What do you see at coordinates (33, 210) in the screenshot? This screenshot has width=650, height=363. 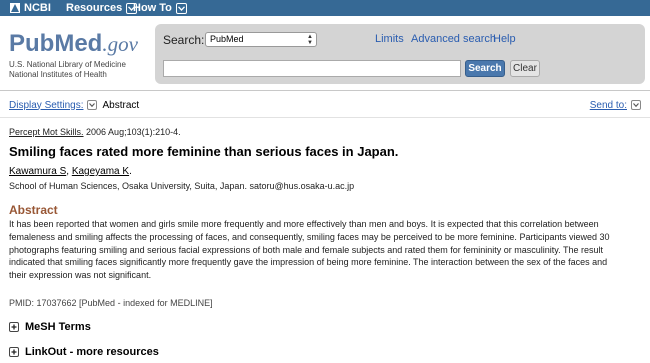 I see `abstract-heading: Abstract` at bounding box center [33, 210].